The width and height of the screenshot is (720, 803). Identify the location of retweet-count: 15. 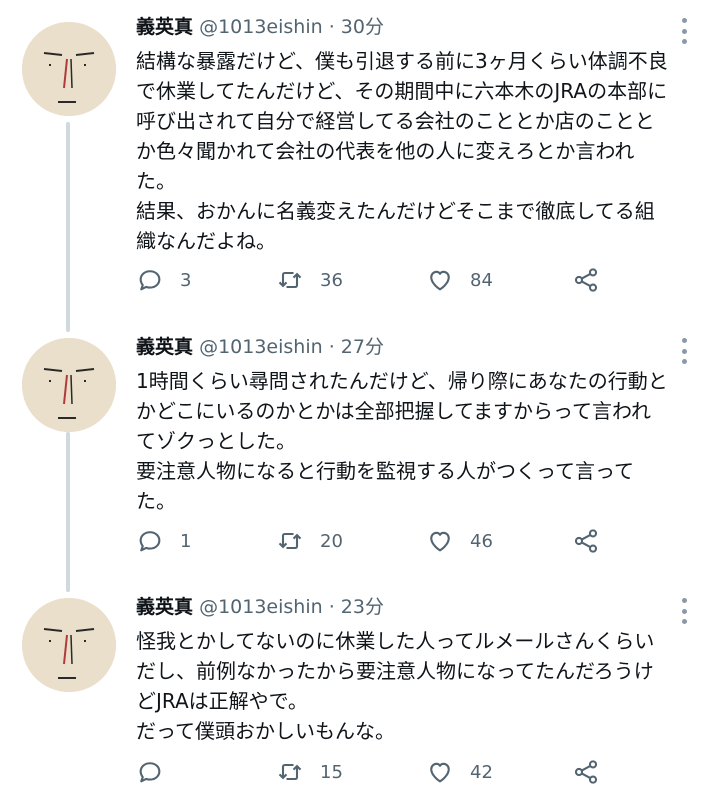
(331, 772).